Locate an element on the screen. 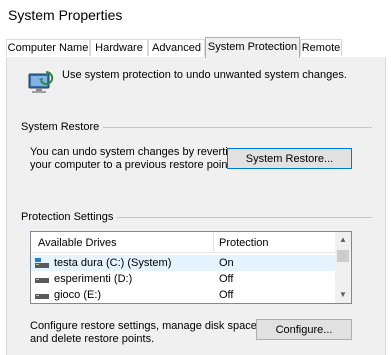  tab-remote: Remote is located at coordinates (321, 47).